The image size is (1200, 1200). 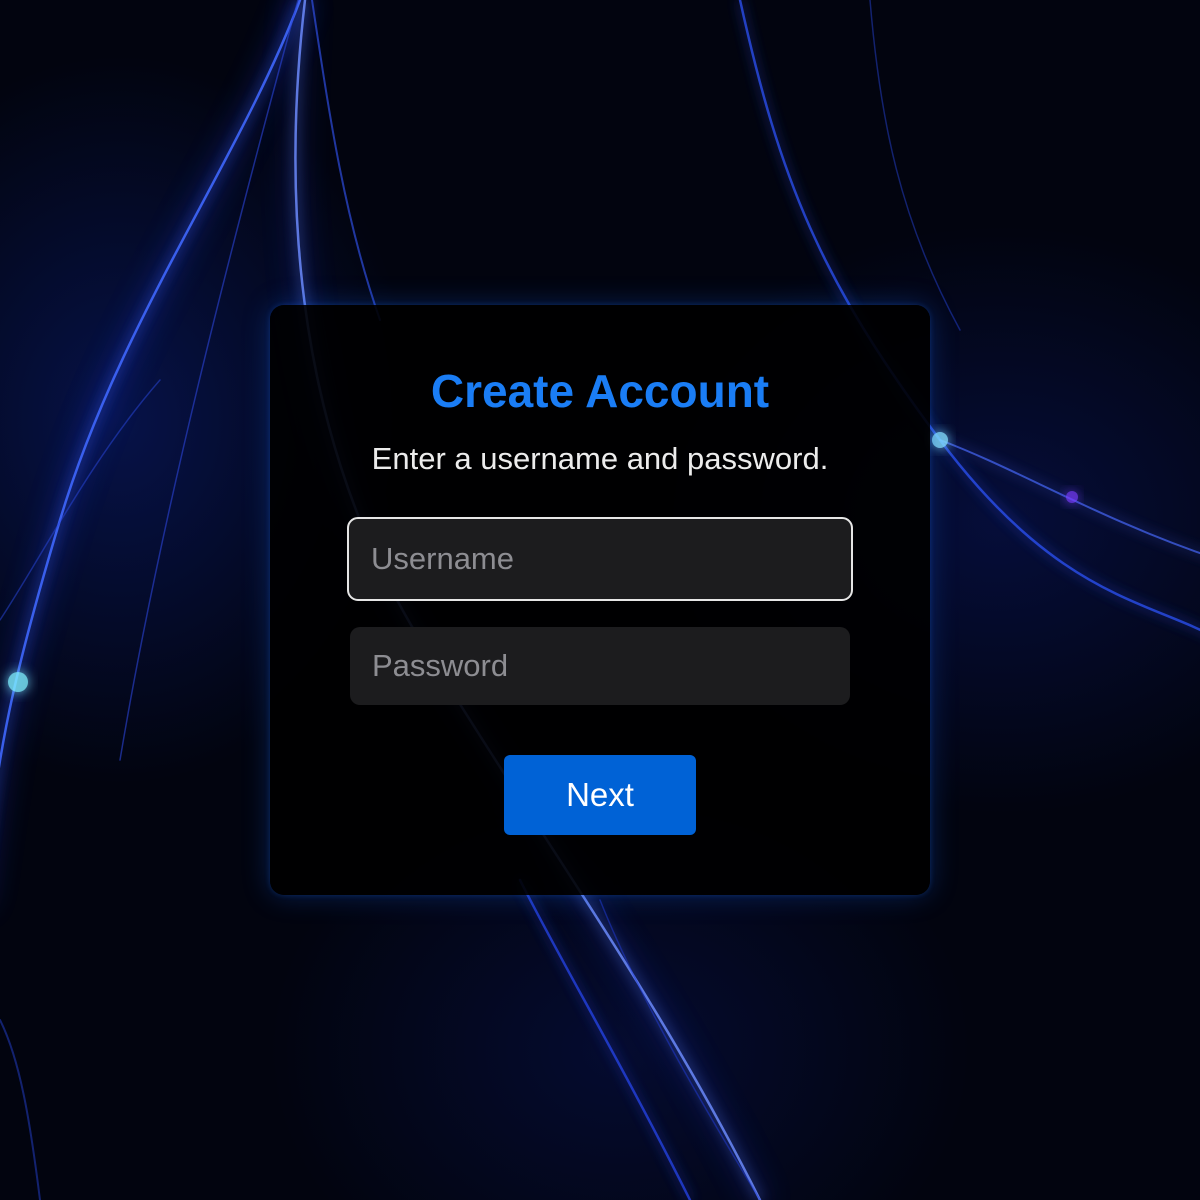 I want to click on username-input, so click(x=600, y=559).